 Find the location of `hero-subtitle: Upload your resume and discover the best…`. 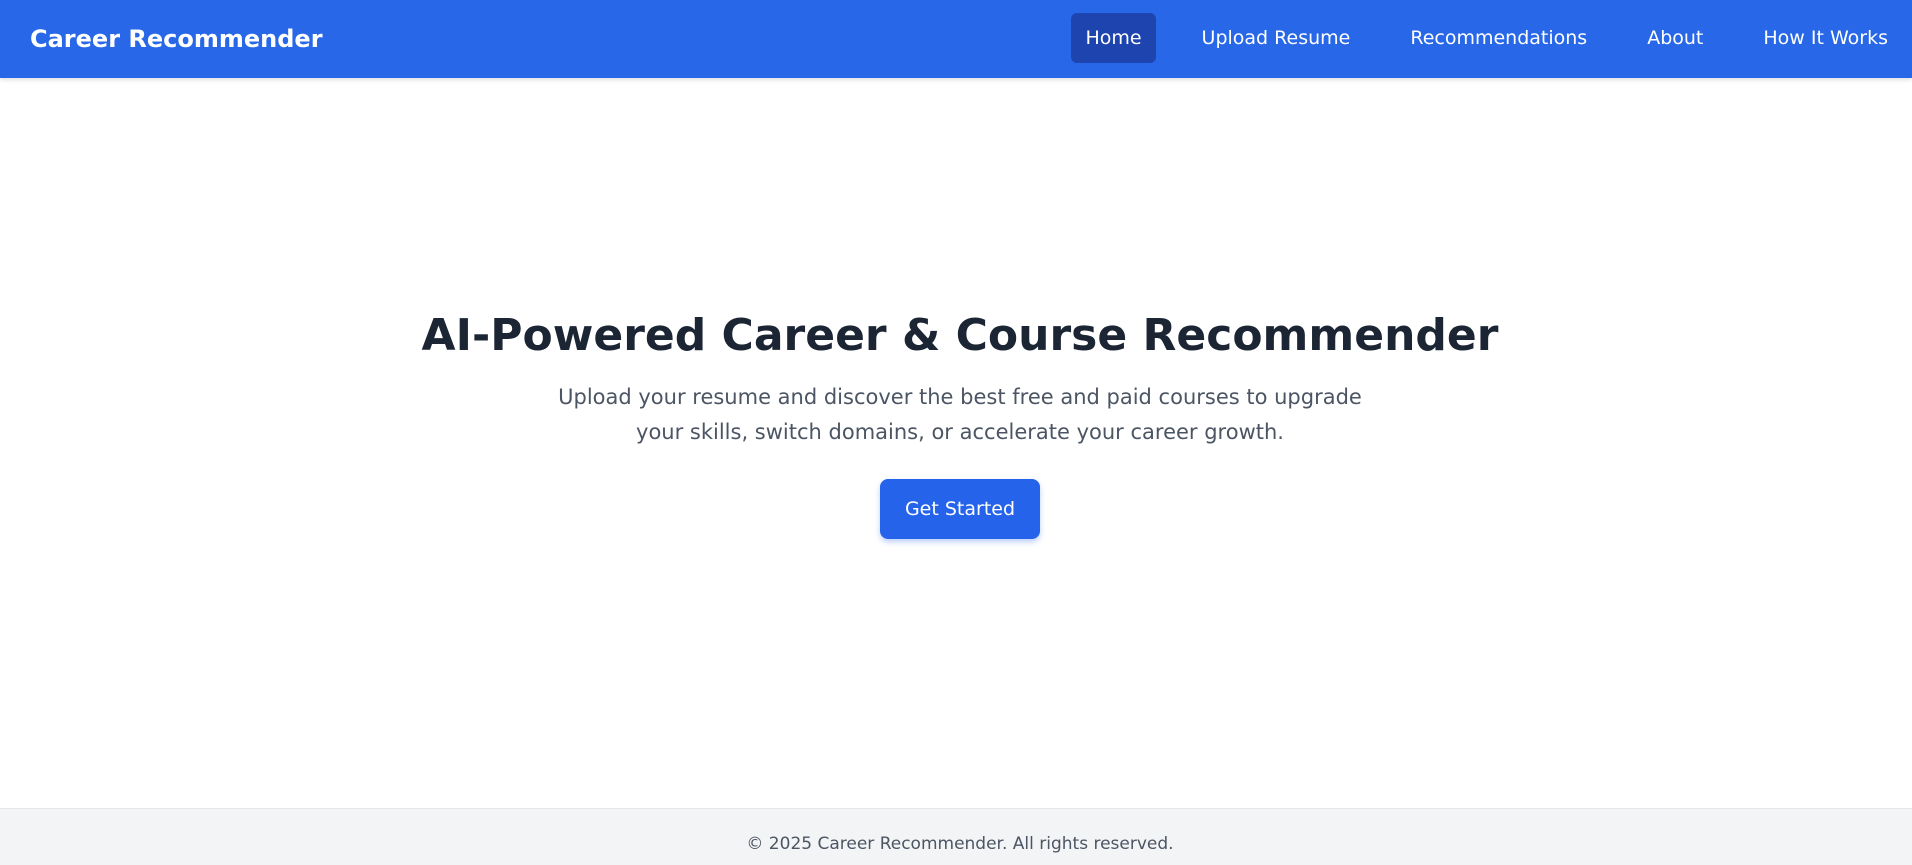

hero-subtitle: Upload your resume and discover the best… is located at coordinates (960, 414).